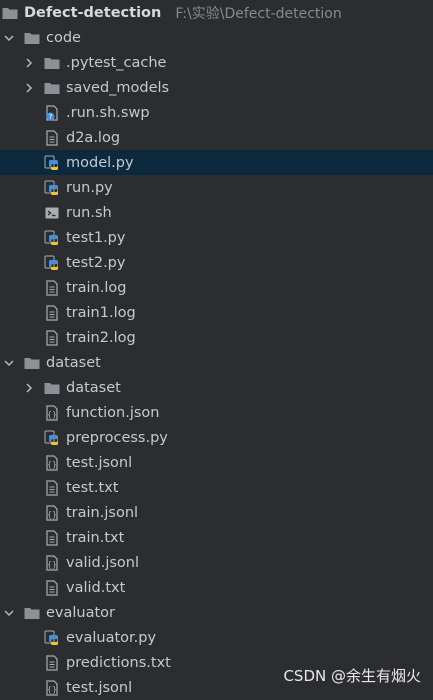  I want to click on tree-file-row: {} function.json, so click(216, 412).